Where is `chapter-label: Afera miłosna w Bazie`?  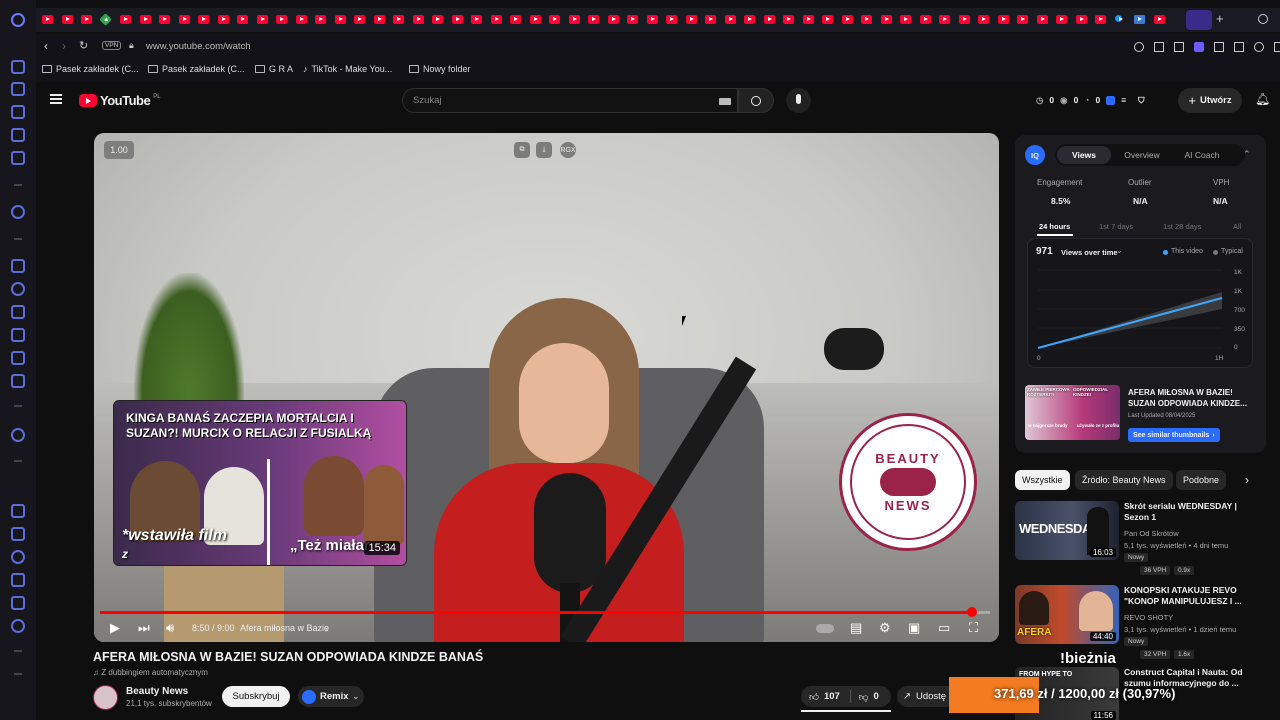
chapter-label: Afera miłosna w Bazie is located at coordinates (284, 628).